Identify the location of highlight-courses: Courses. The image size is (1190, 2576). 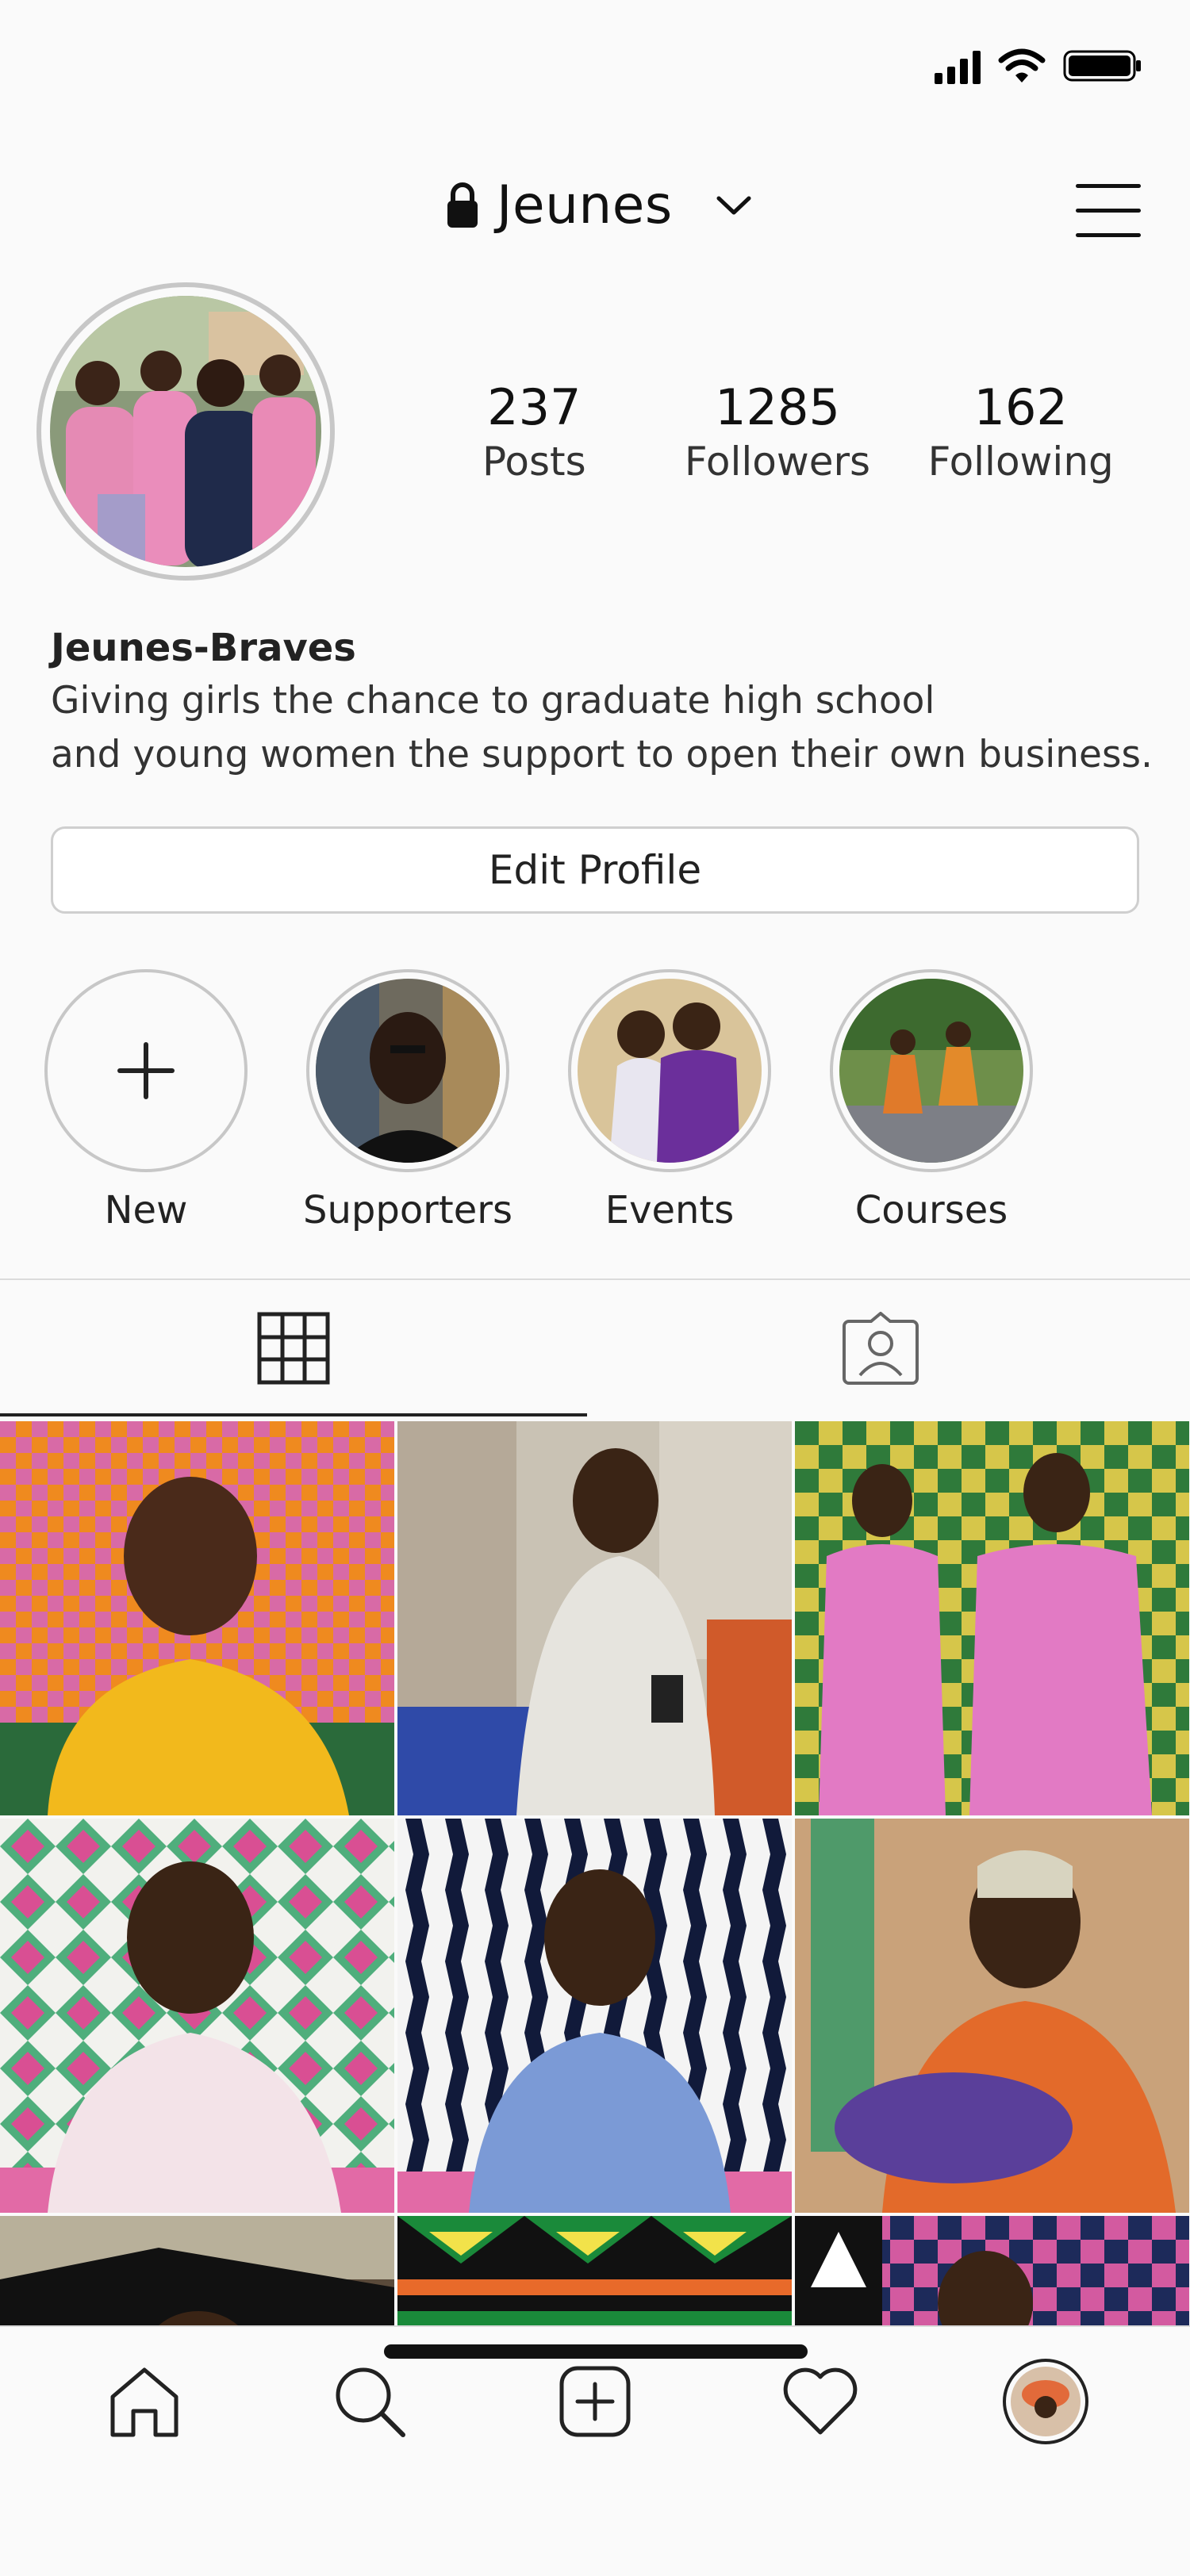
(931, 1101).